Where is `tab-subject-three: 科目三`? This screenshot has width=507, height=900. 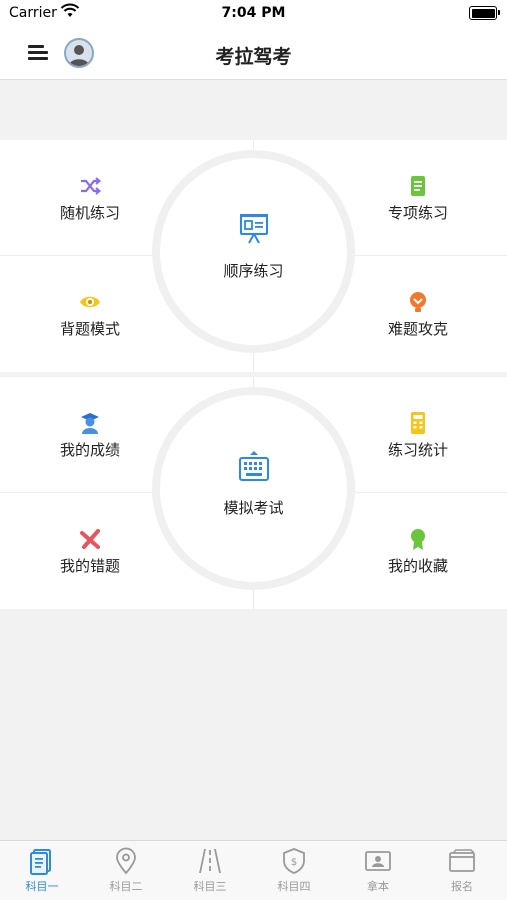
tab-subject-three: 科目三 is located at coordinates (210, 870).